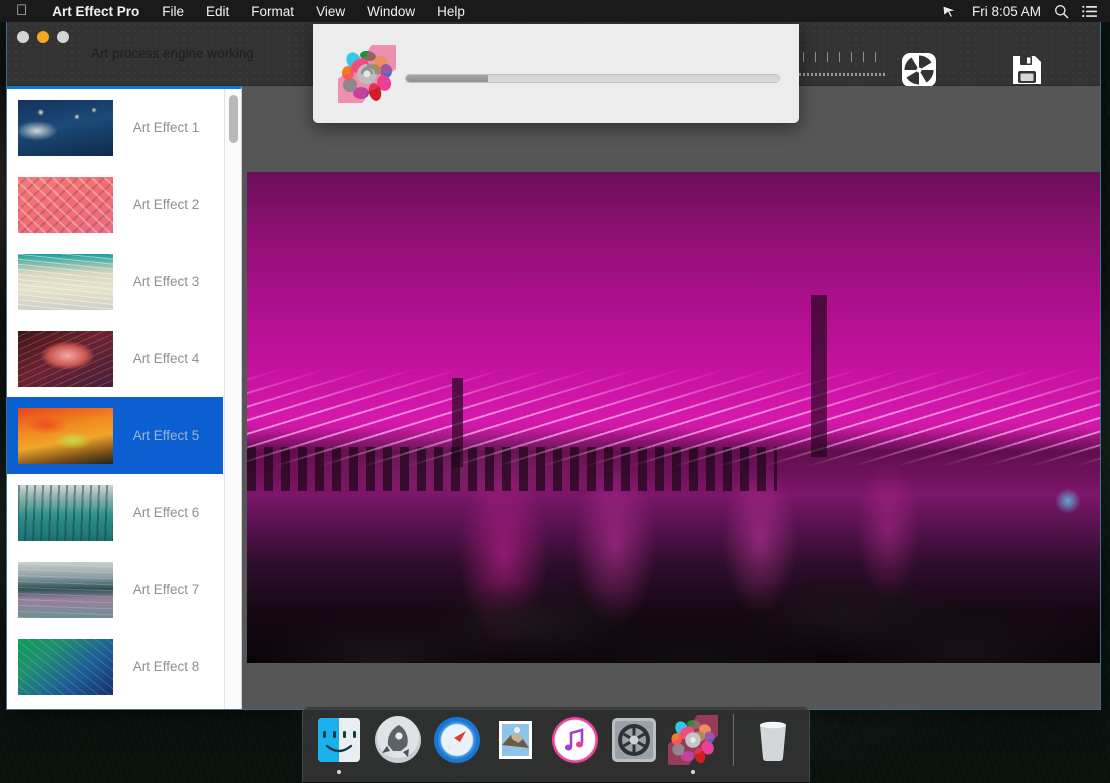 The image size is (1110, 783). Describe the element at coordinates (451, 11) in the screenshot. I see `menu-item-help: Help` at that location.